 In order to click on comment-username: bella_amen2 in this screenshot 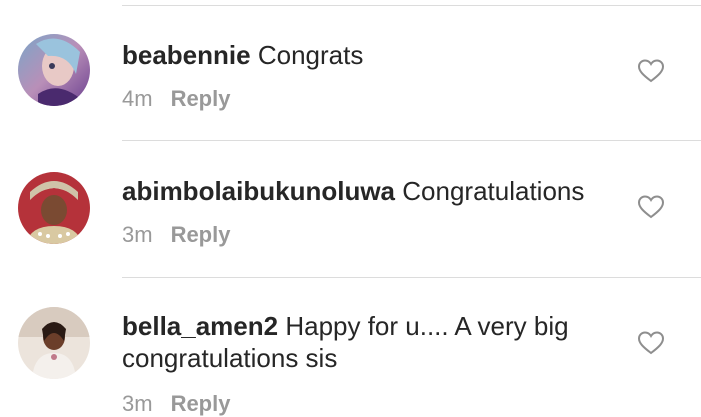, I will do `click(200, 326)`.